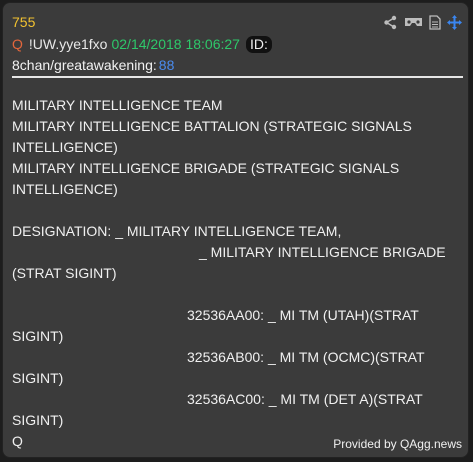 Image resolution: width=473 pixels, height=462 pixels. Describe the element at coordinates (305, 399) in the screenshot. I see `body-line: 32536AC00: _ MI TM (DET A)(STRAT` at that location.